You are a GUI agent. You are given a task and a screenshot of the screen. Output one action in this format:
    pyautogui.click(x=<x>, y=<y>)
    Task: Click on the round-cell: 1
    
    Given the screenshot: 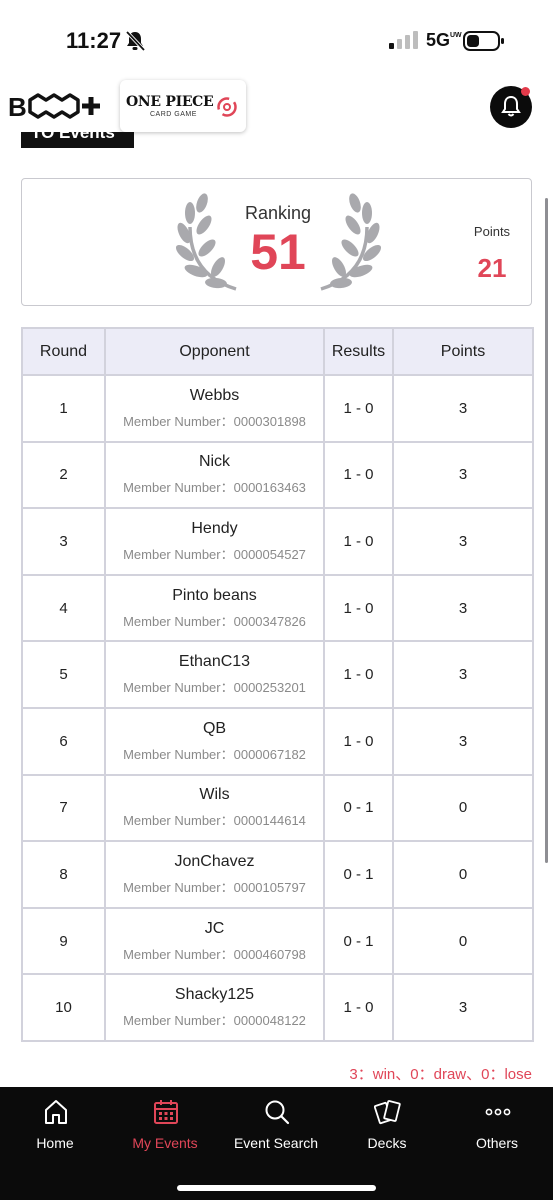 What is the action you would take?
    pyautogui.click(x=63, y=408)
    